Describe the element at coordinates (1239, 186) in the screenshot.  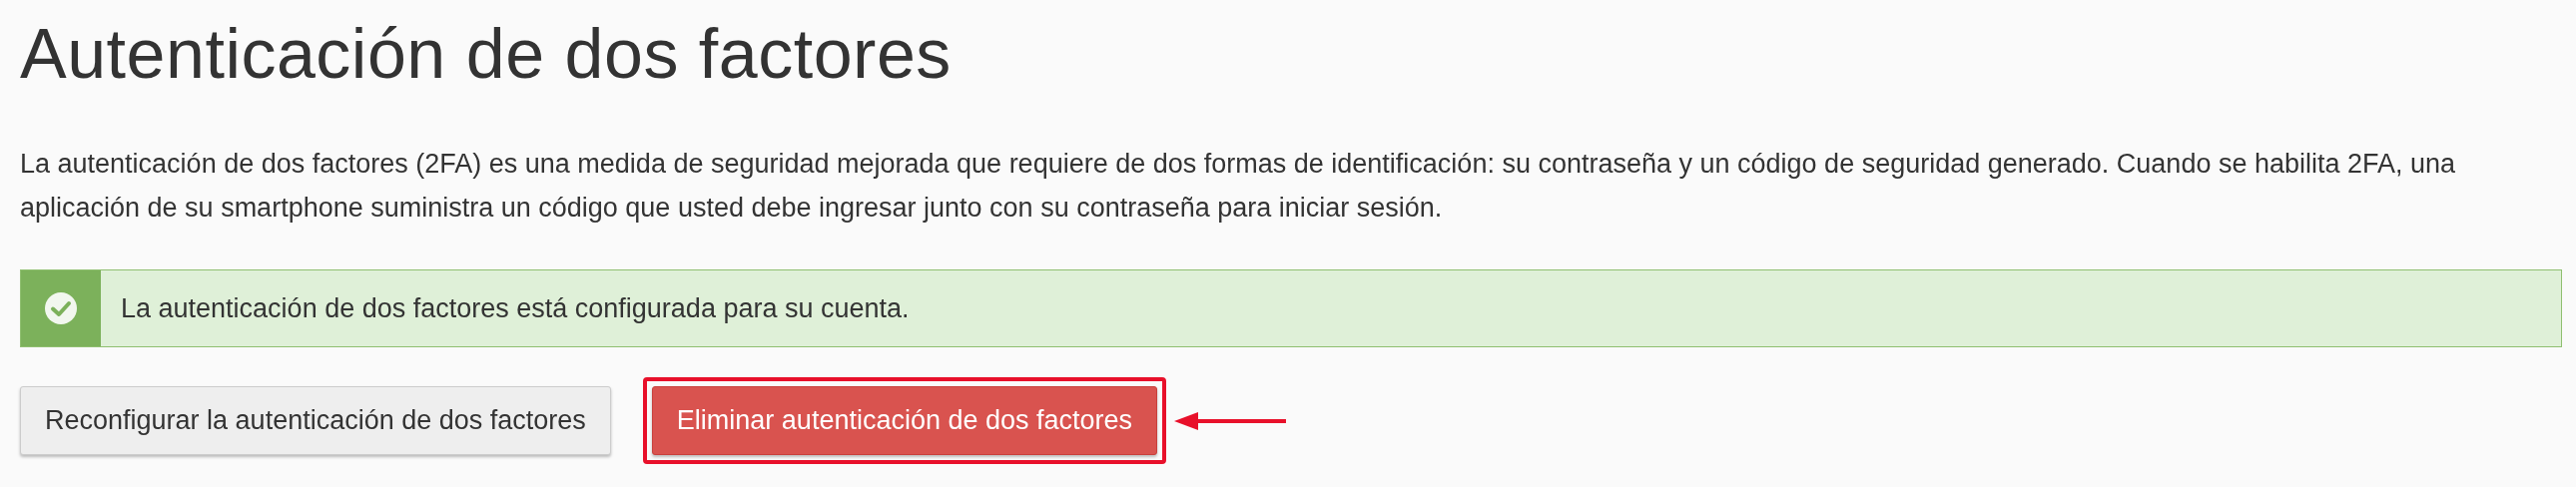
I see `description-paragraph: La autenticación de dos factores (2FA) es una medida de seguridad mejorada que requiere de dos formas de identificación: su contraseña y un código de seguridad generado. Cuando se habilita 2FA, una aplicación de su smartphone suministra un código que usted debe ingresar junto con su contraseña para iniciar sesión.` at that location.